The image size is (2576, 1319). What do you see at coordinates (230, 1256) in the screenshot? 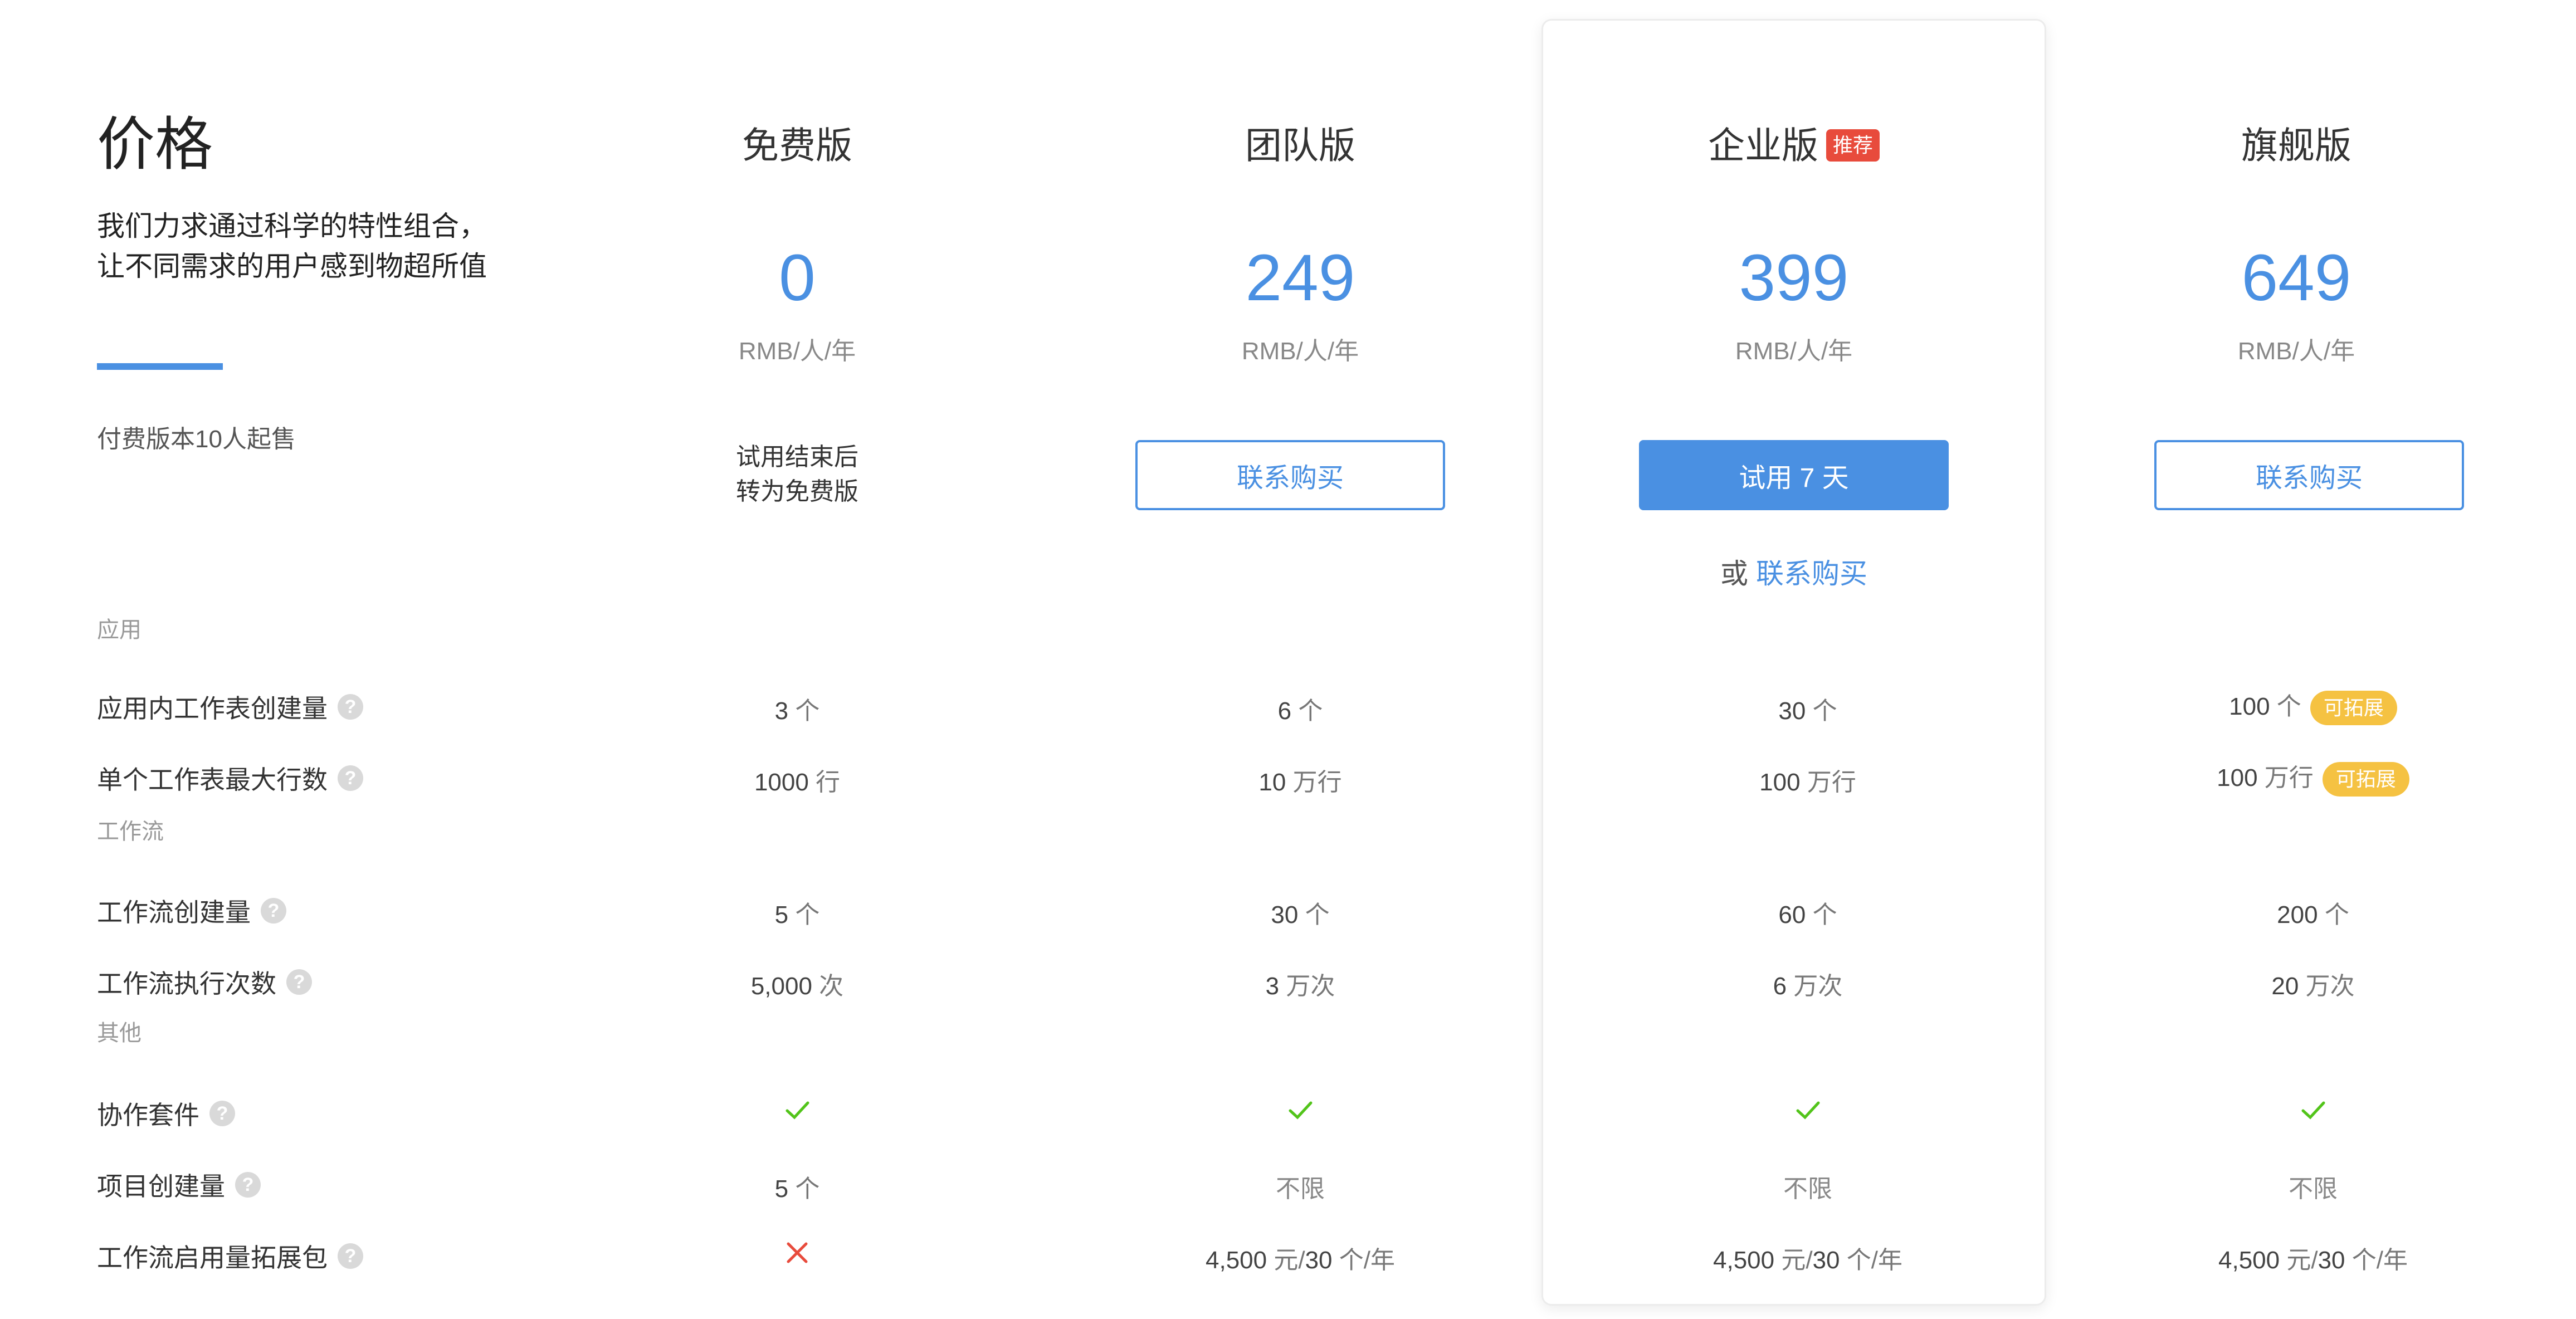
I see `feature-label: 工作流启用量拓展包?` at bounding box center [230, 1256].